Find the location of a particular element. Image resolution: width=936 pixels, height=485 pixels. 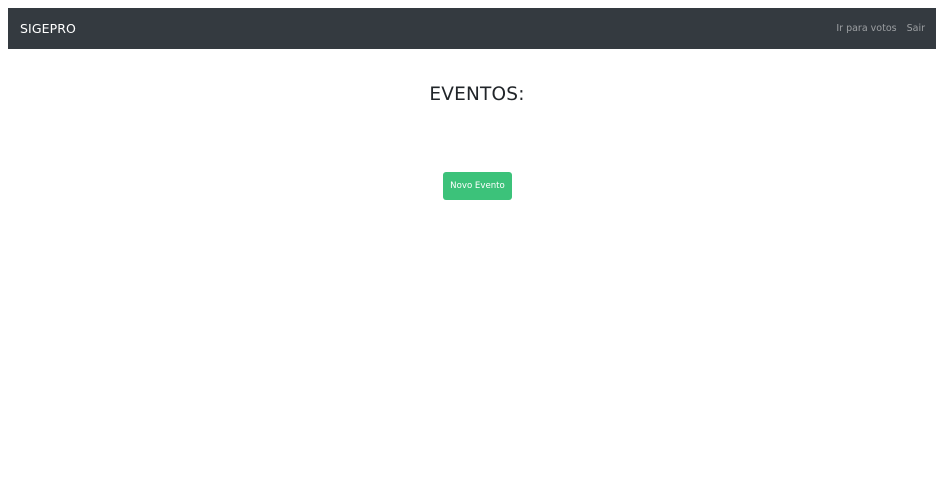

brand-link: SIGEPRO is located at coordinates (48, 28).